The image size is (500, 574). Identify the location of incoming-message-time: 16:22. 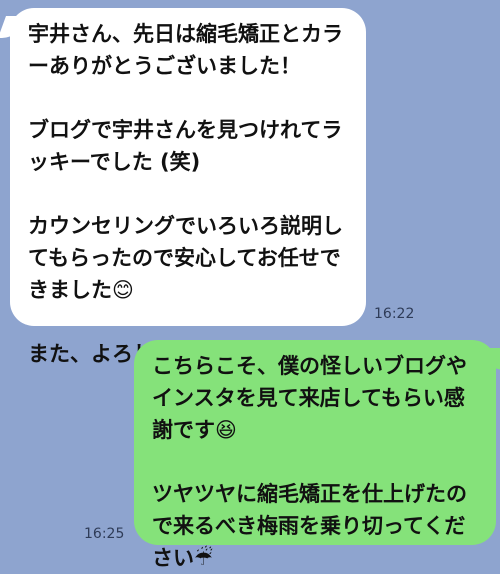
(394, 314).